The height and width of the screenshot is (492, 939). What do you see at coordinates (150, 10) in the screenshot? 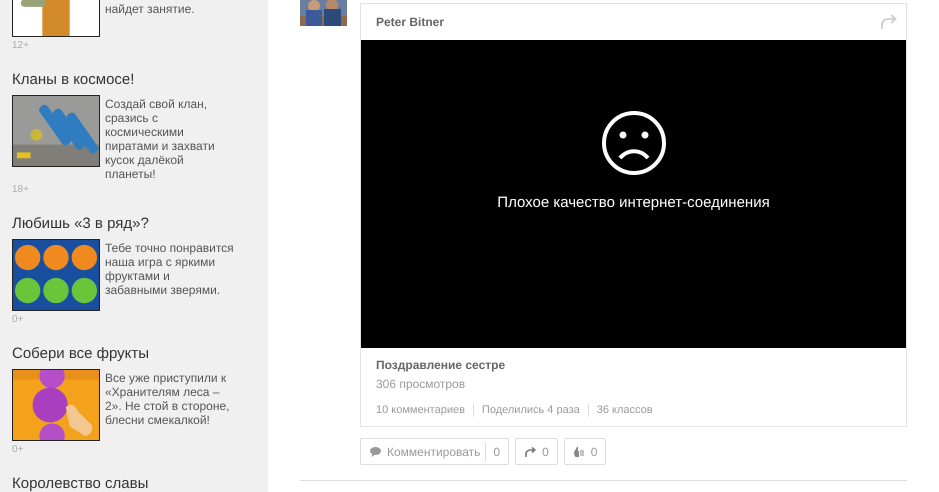
I see `game-description: найдет занятие.` at bounding box center [150, 10].